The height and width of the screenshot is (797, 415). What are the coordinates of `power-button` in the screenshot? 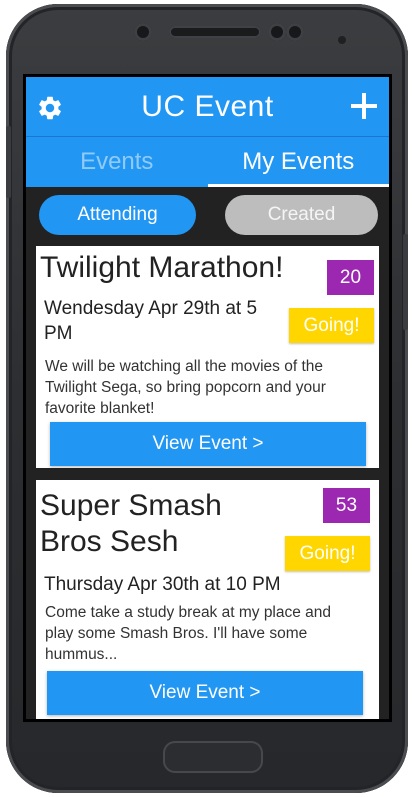 It's located at (405, 282).